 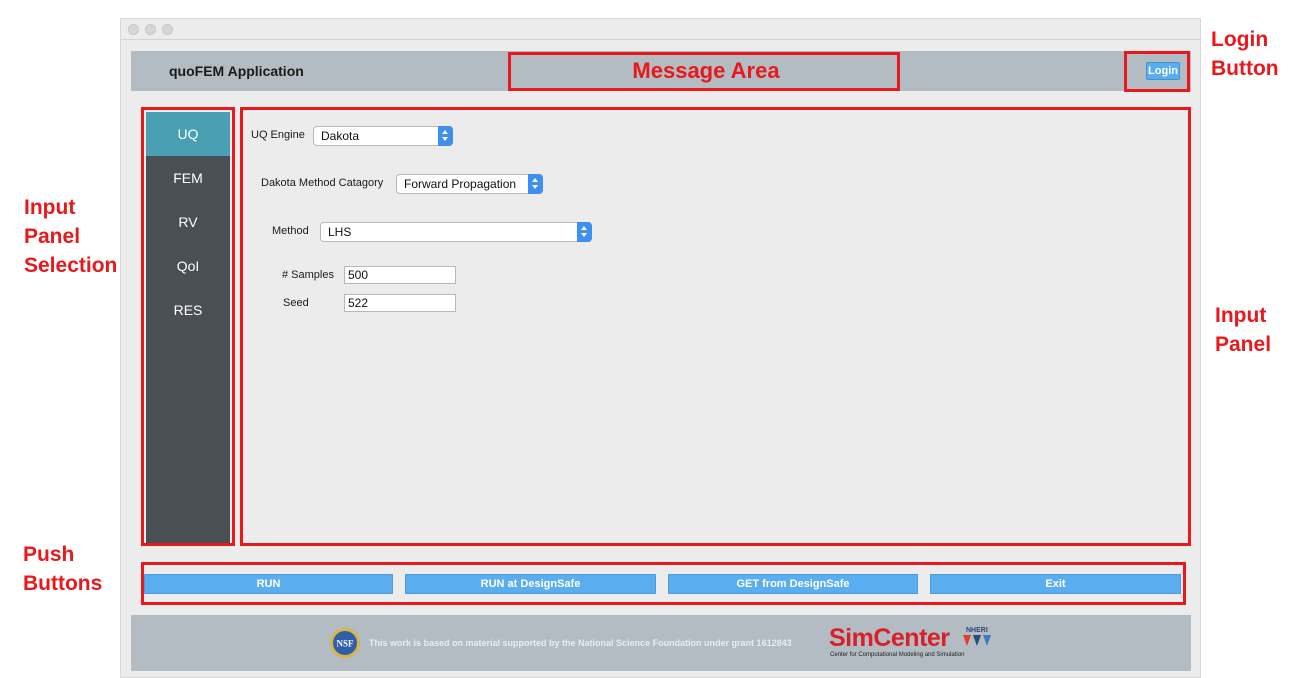 I want to click on nsf-logo: NSF, so click(x=345, y=643).